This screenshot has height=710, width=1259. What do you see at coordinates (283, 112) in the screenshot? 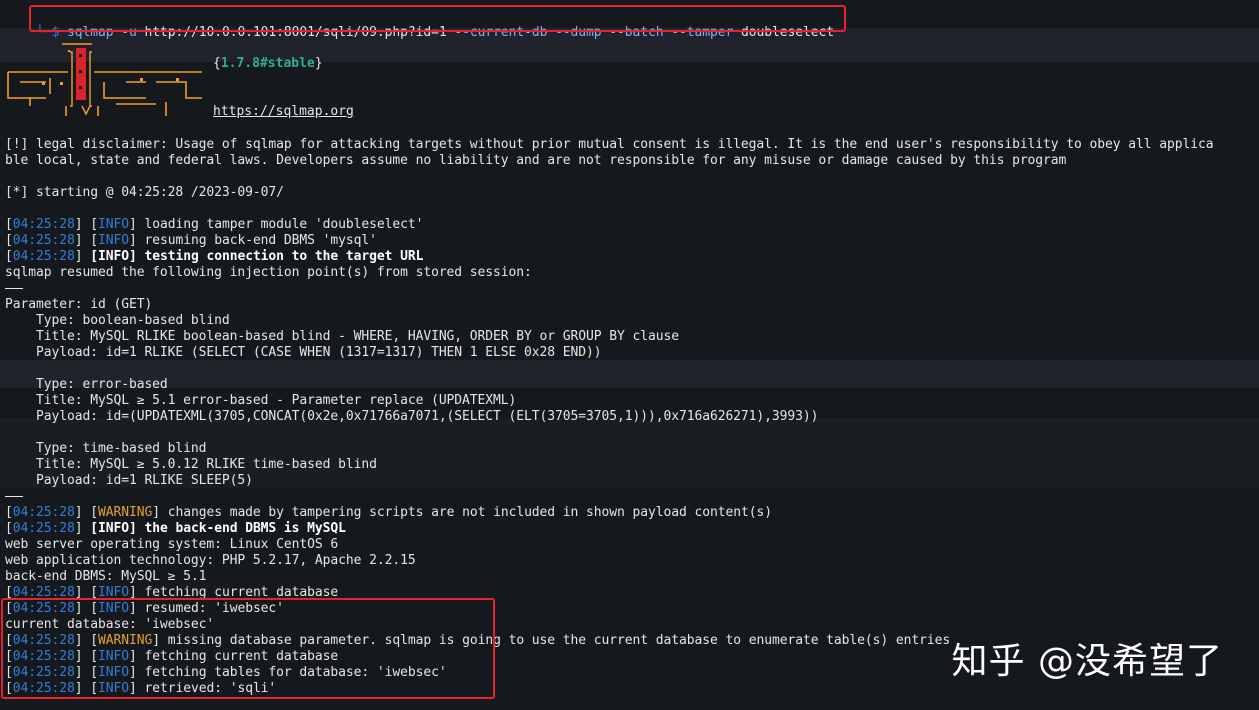
I see `sqlmap-site-link: https://sqlmap.org` at bounding box center [283, 112].